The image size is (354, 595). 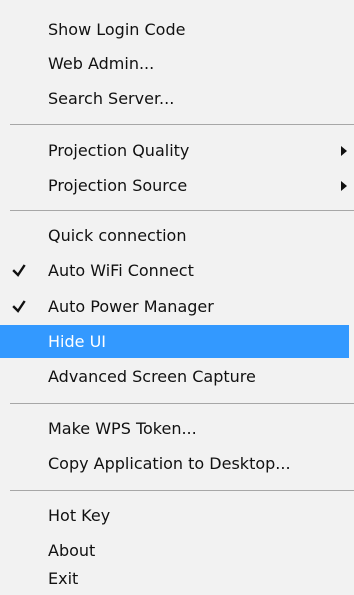 I want to click on menu-item-quick-connection: Quick connection, so click(x=174, y=235).